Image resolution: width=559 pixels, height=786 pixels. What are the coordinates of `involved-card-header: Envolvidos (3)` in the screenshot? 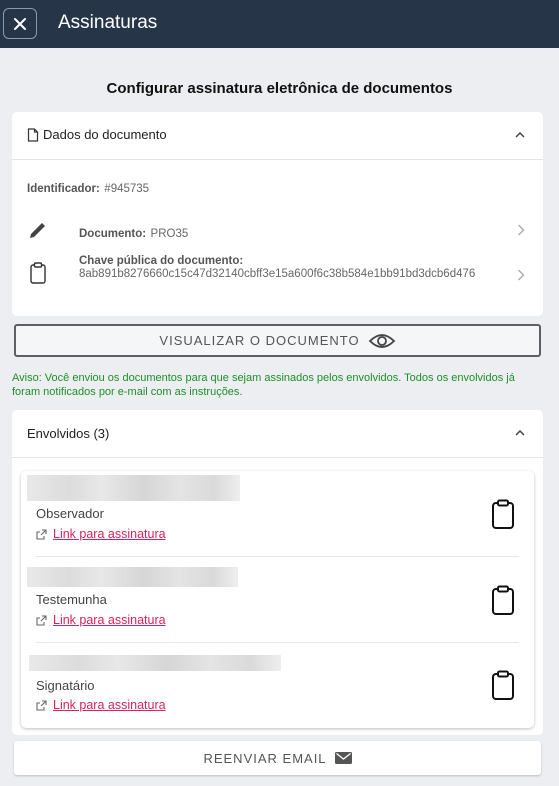 It's located at (277, 434).